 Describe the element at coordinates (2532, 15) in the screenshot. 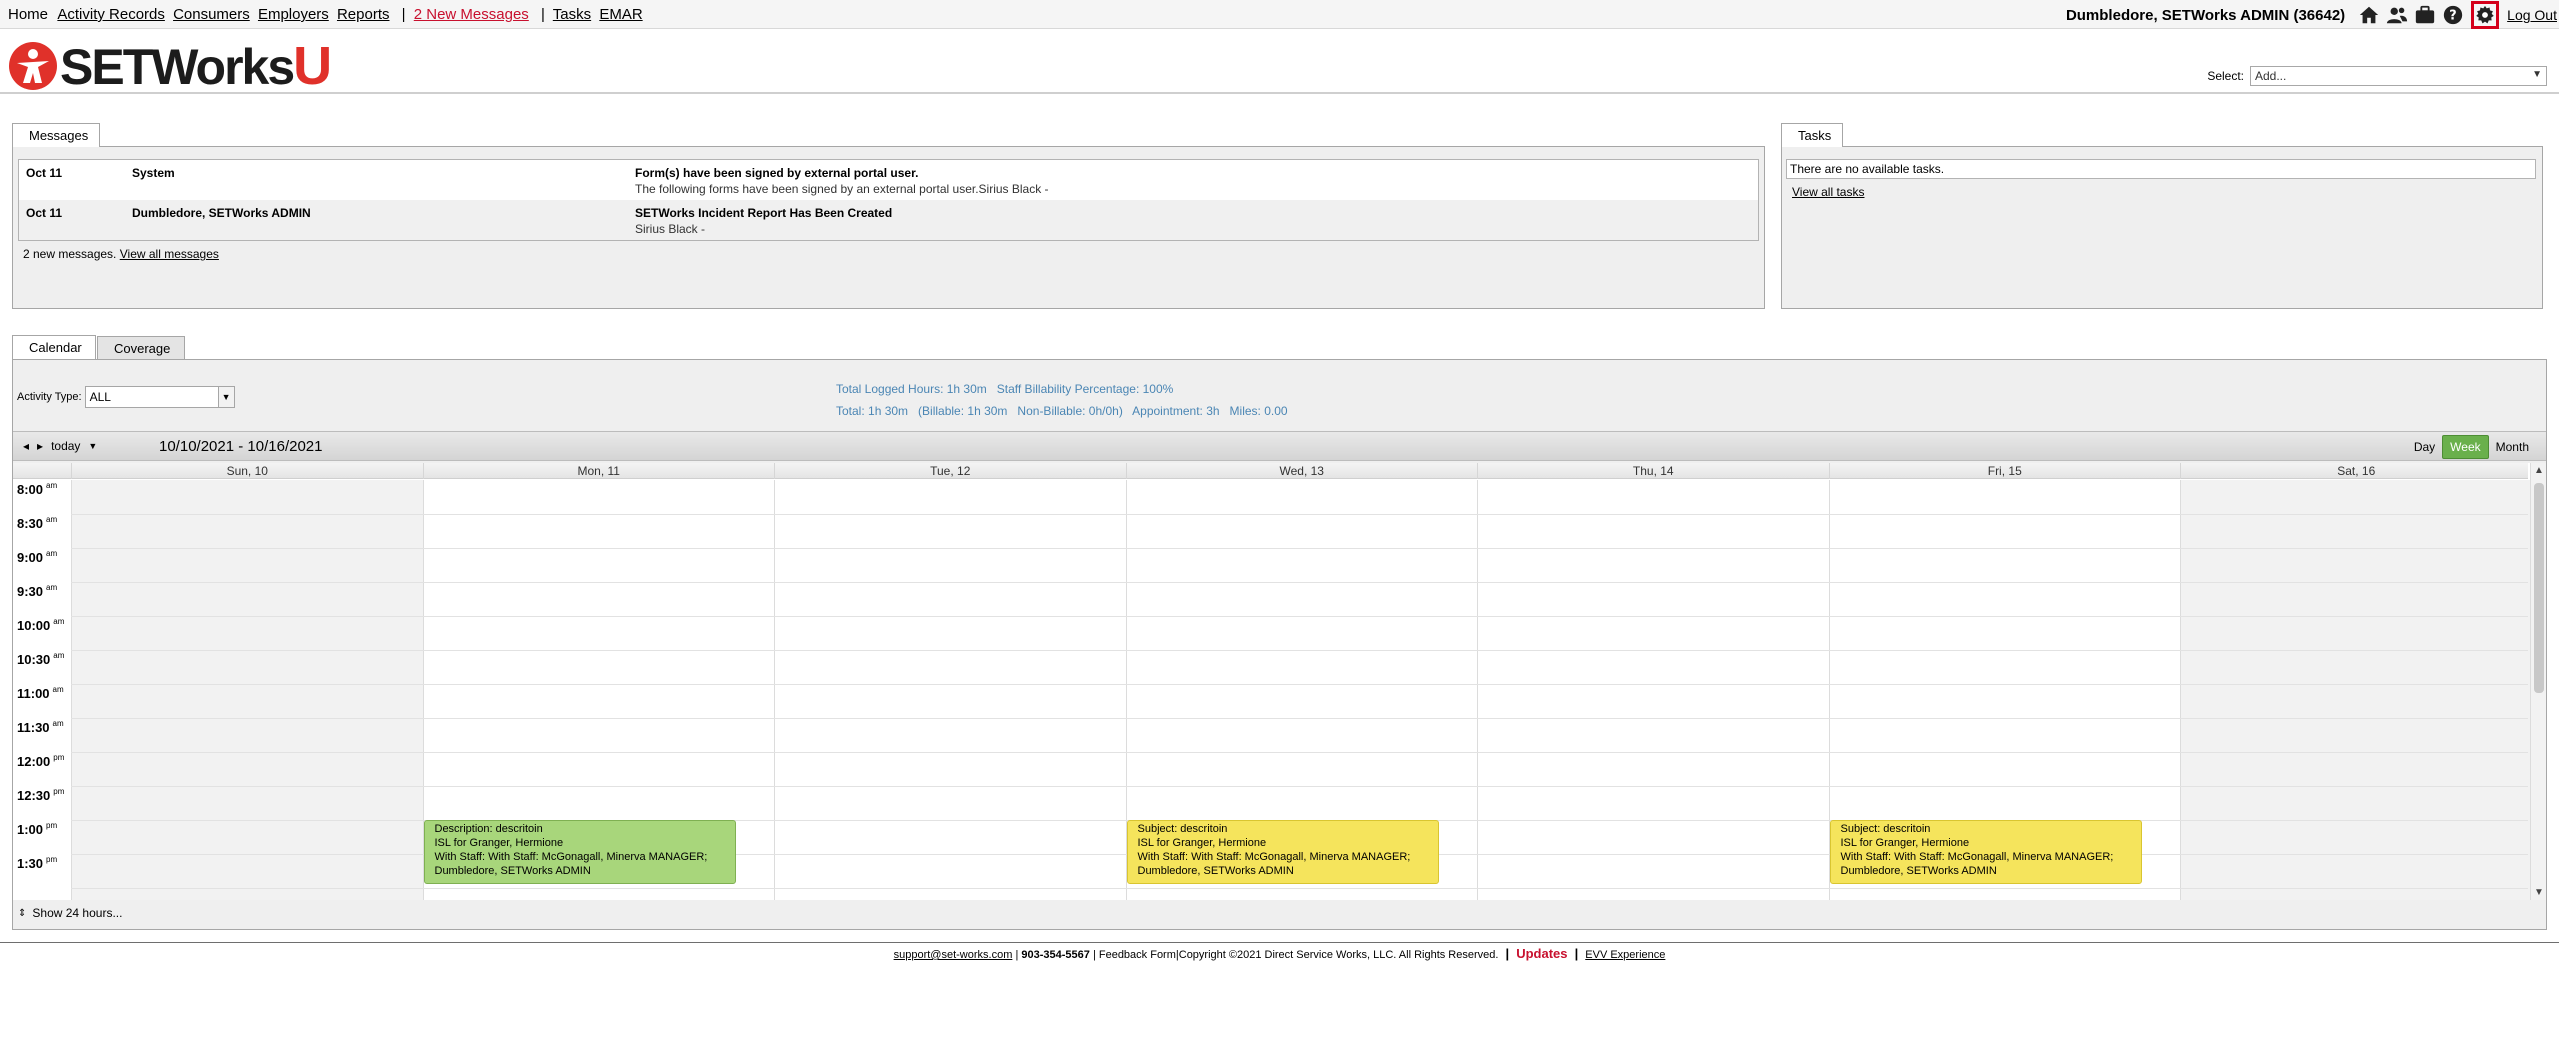

I see `logout-link: Log Out` at that location.